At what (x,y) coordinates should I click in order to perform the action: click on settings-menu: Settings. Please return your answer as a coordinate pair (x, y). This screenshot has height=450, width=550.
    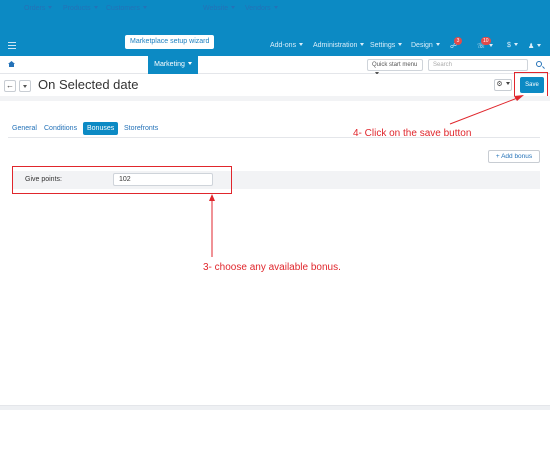
    Looking at the image, I should click on (386, 45).